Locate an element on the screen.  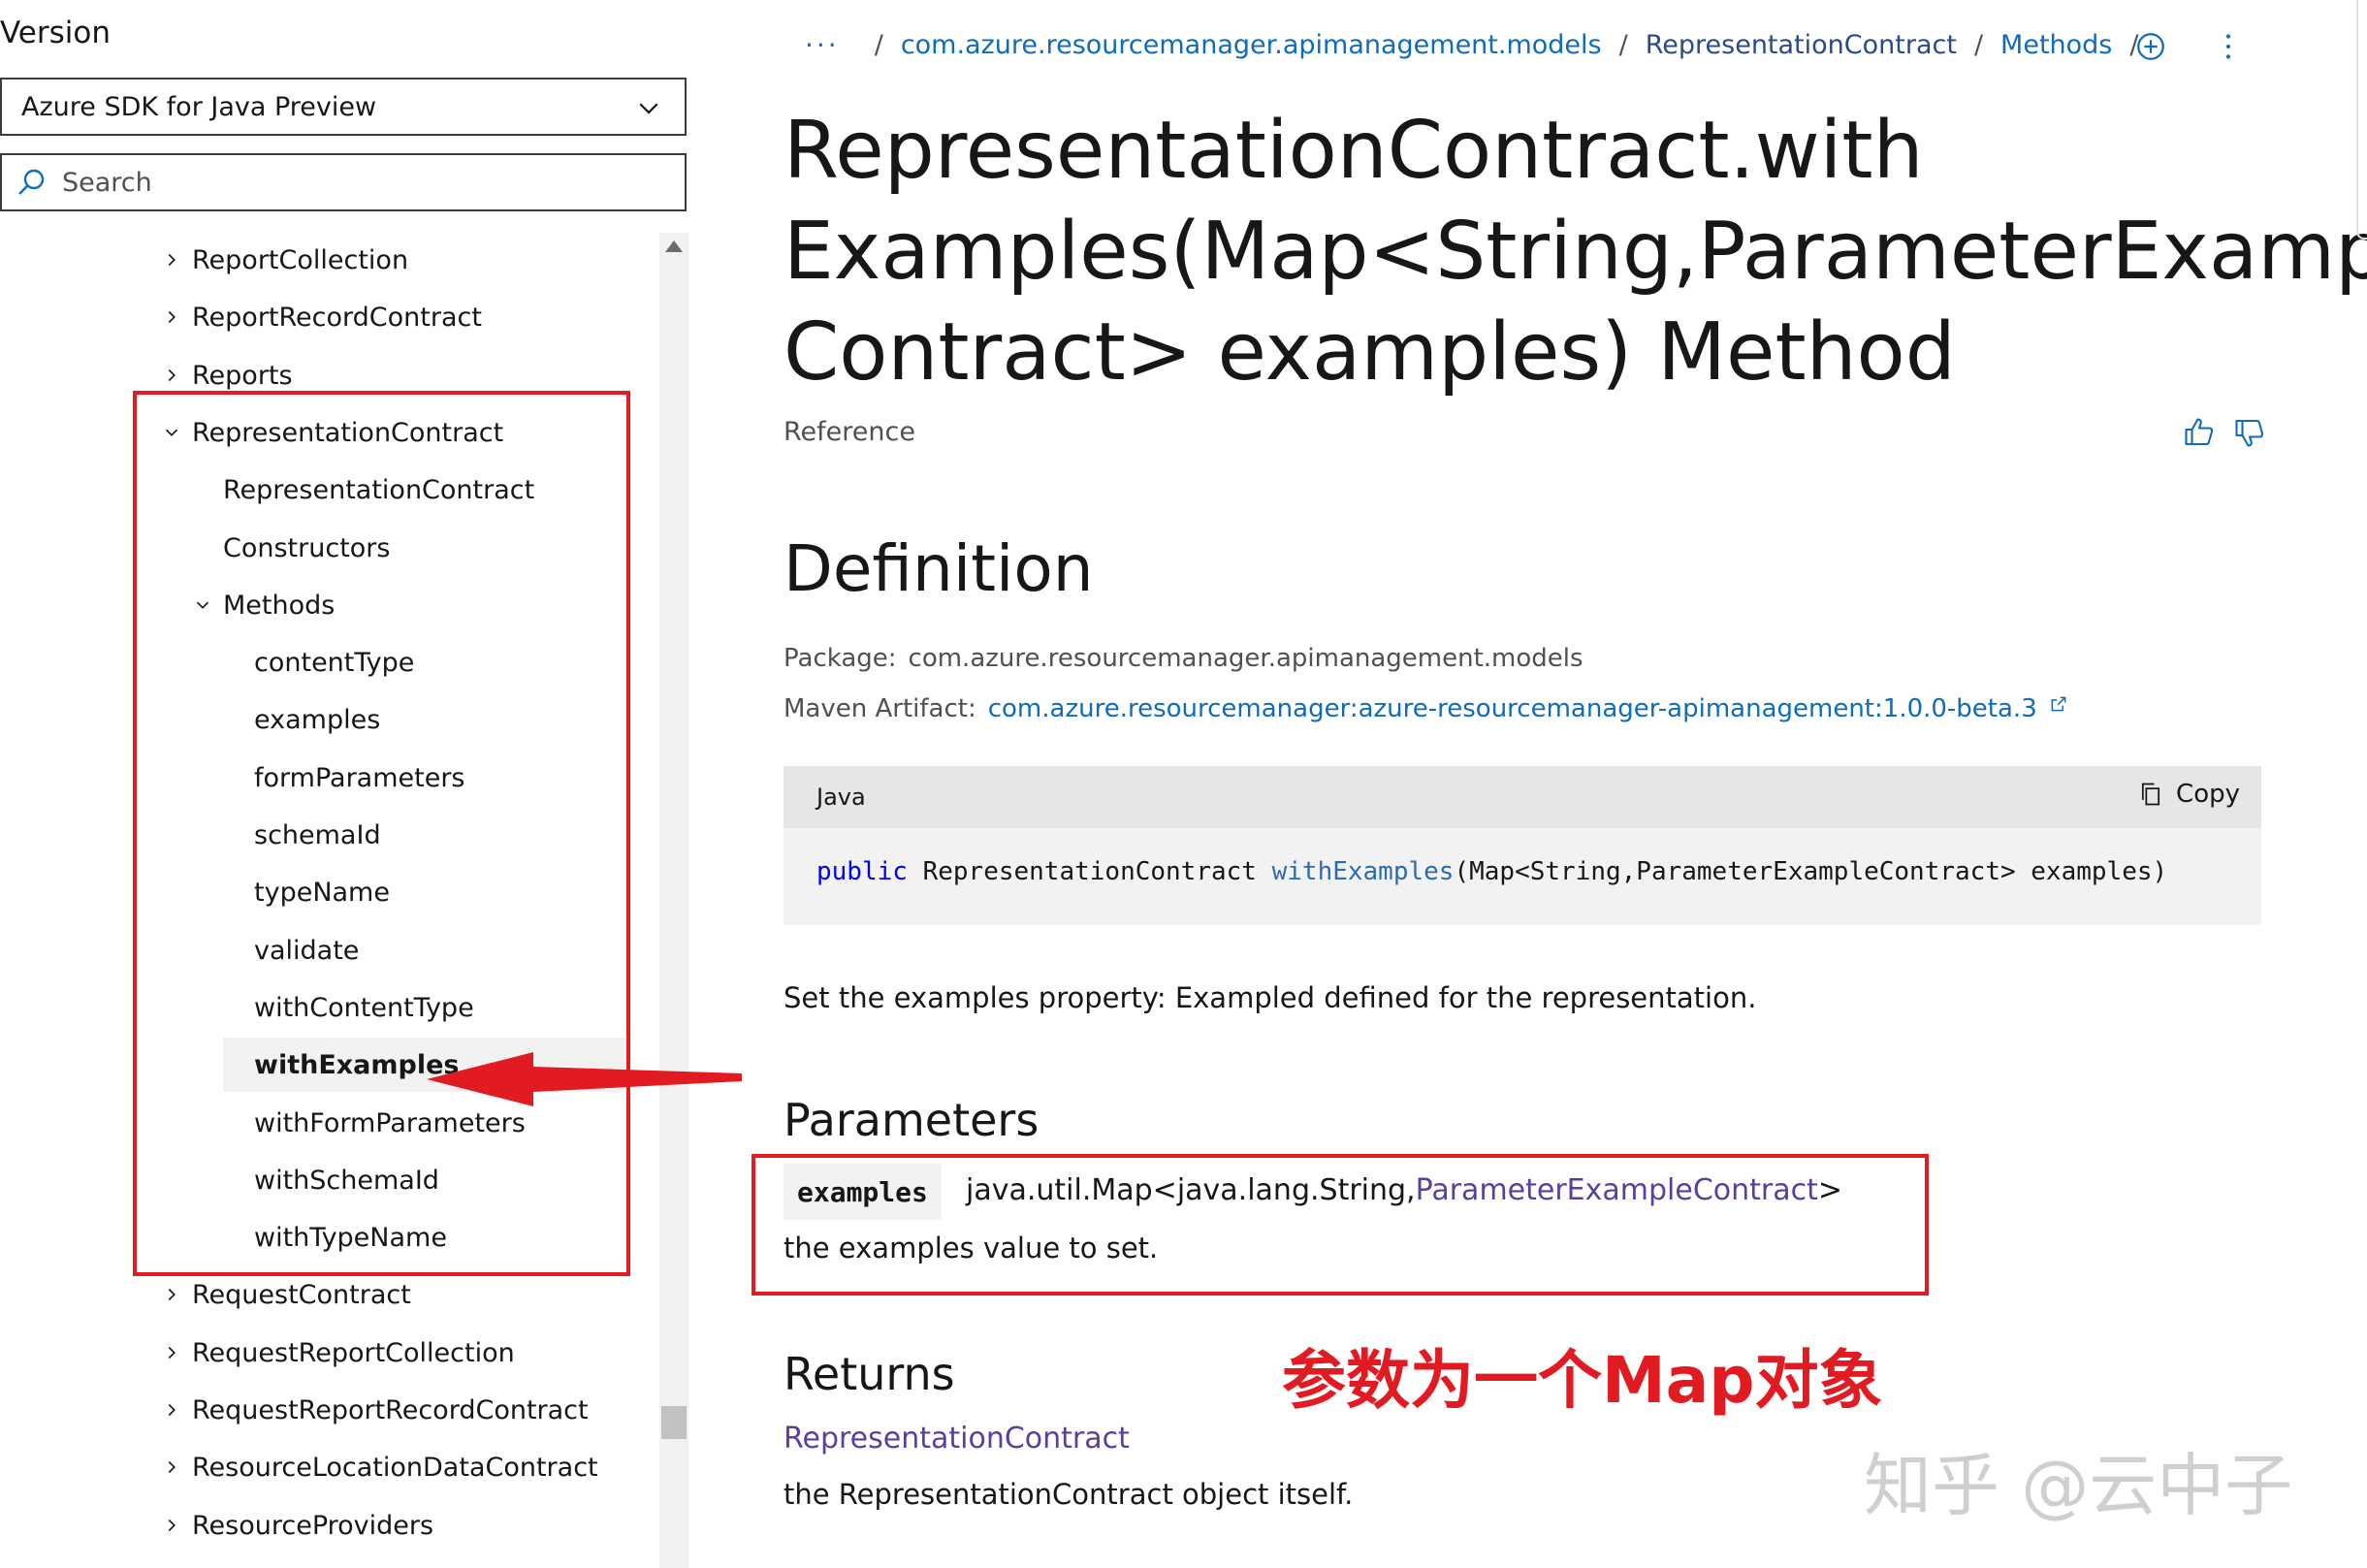
sidebar-scrollbar is located at coordinates (673, 900).